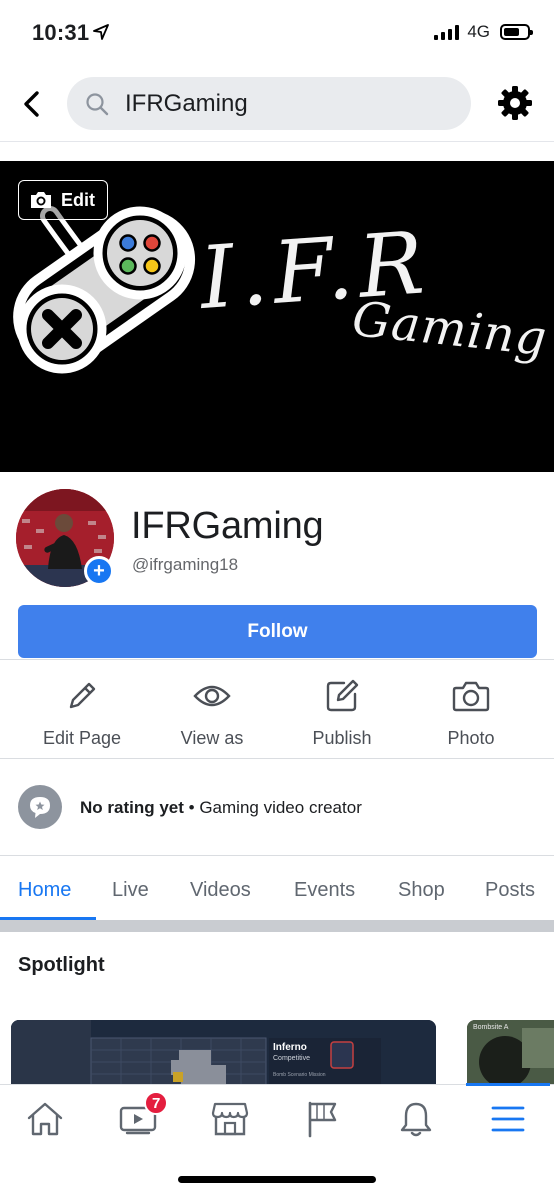 This screenshot has height=1200, width=554. What do you see at coordinates (277, 889) in the screenshot?
I see `page-tabs: Home Live Videos Events Shop Posts` at bounding box center [277, 889].